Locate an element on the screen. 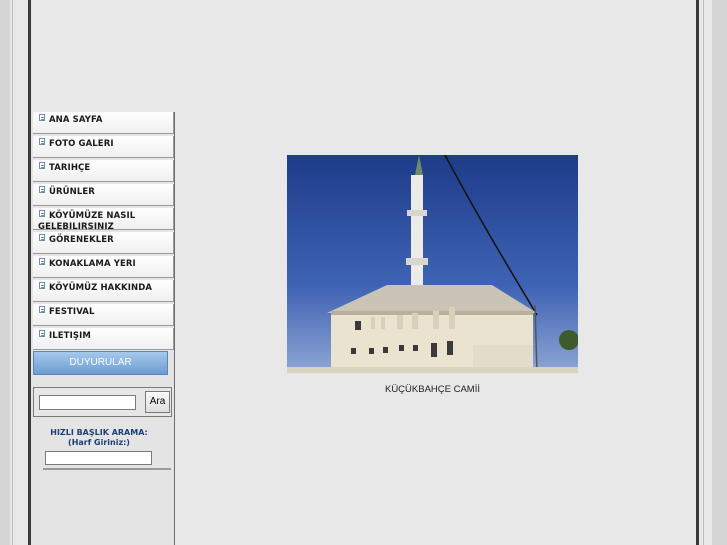 This screenshot has height=545, width=727. right-margin is located at coordinates (719, 272).